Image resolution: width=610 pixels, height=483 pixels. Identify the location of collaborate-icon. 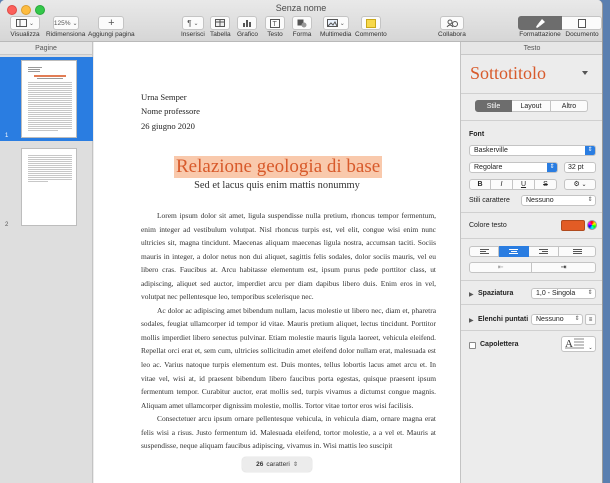
(452, 23).